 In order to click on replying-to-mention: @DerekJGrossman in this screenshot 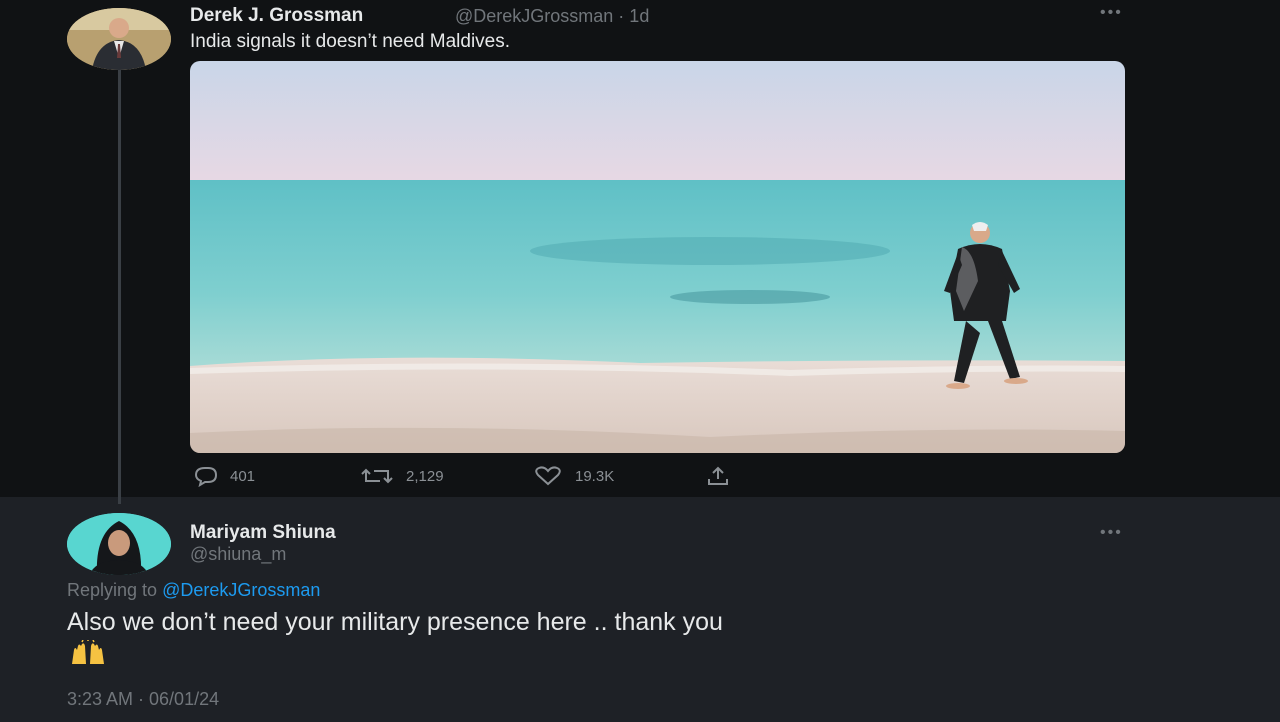, I will do `click(241, 590)`.